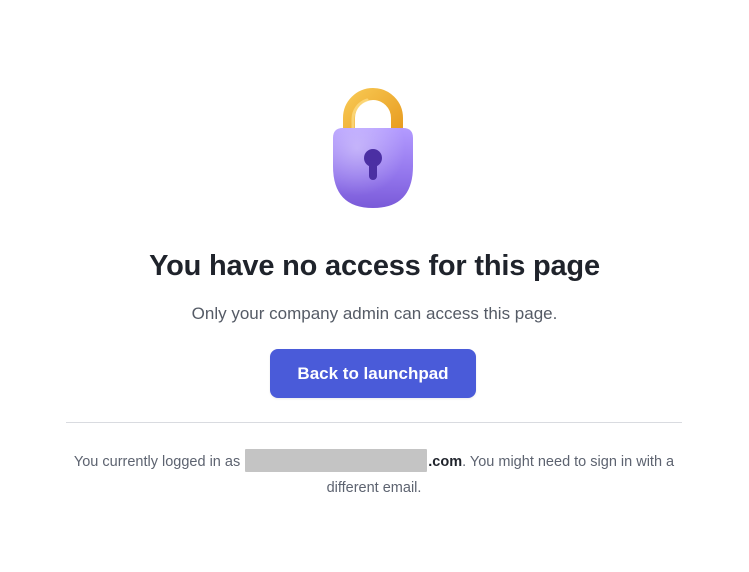 The image size is (749, 572). Describe the element at coordinates (373, 373) in the screenshot. I see `back-to-launchpad-button: Back to launchpad` at that location.